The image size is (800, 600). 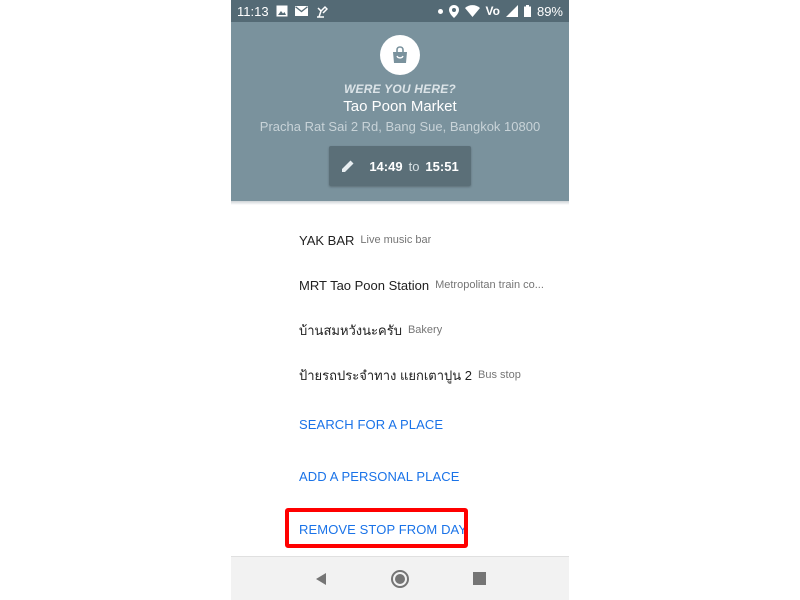 I want to click on list-item: YAK BAR Live music bar, so click(x=430, y=240).